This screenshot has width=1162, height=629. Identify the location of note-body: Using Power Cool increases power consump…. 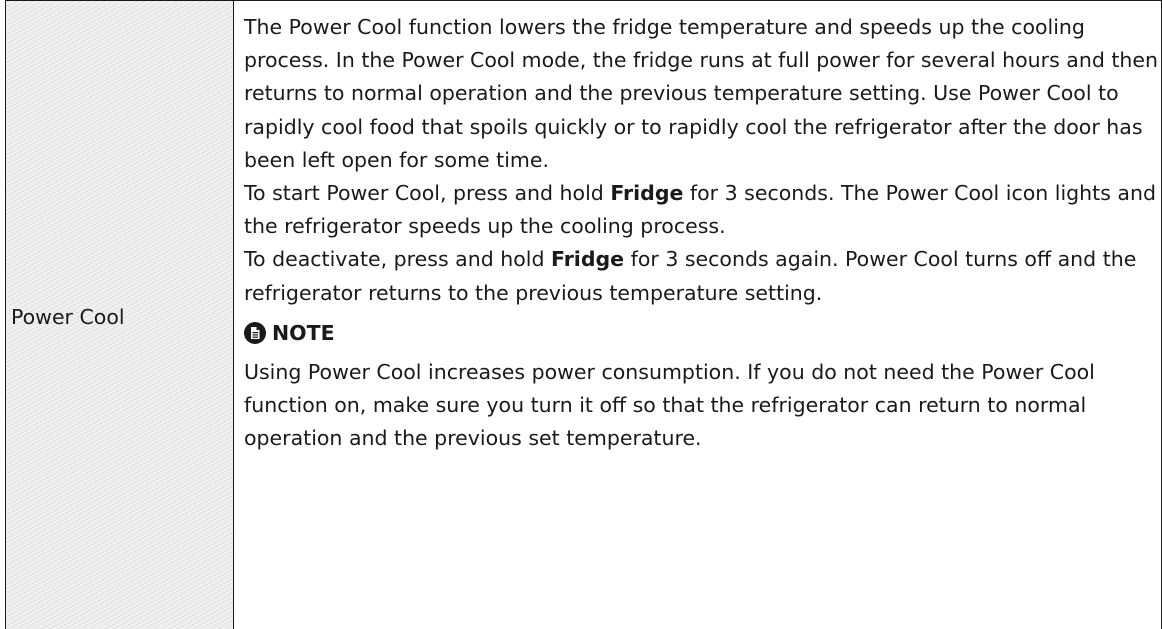
(669, 405).